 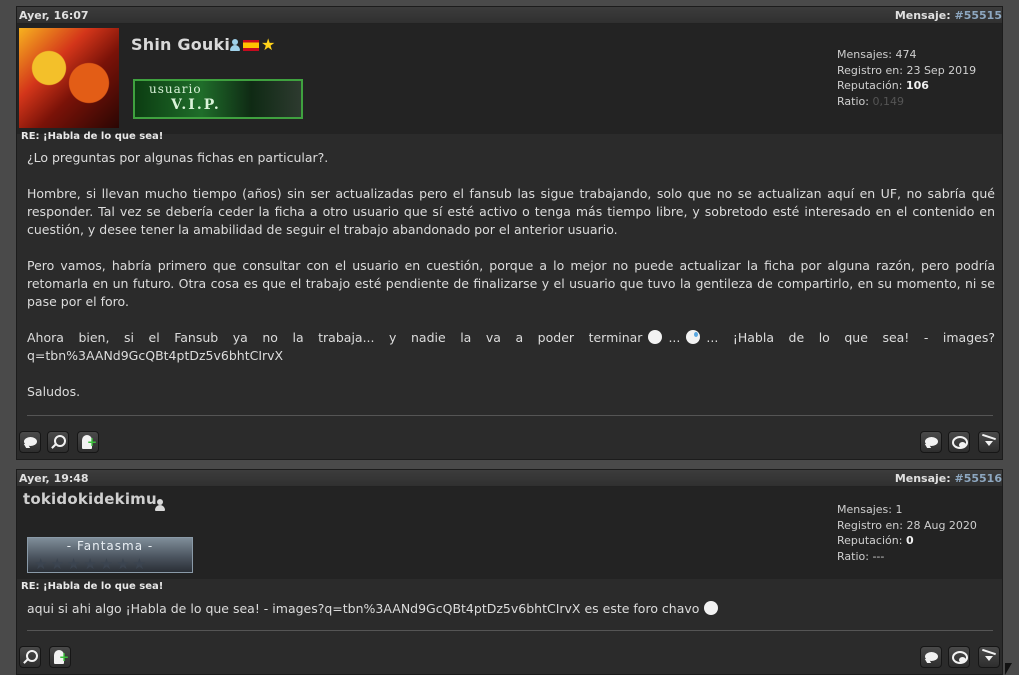 I want to click on reputation-value: 0, so click(x=909, y=540).